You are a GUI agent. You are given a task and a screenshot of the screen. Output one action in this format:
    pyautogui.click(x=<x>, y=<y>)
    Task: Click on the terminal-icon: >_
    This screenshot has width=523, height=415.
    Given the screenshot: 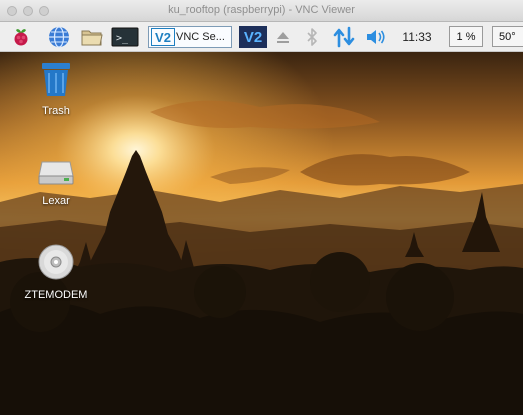 What is the action you would take?
    pyautogui.click(x=125, y=37)
    